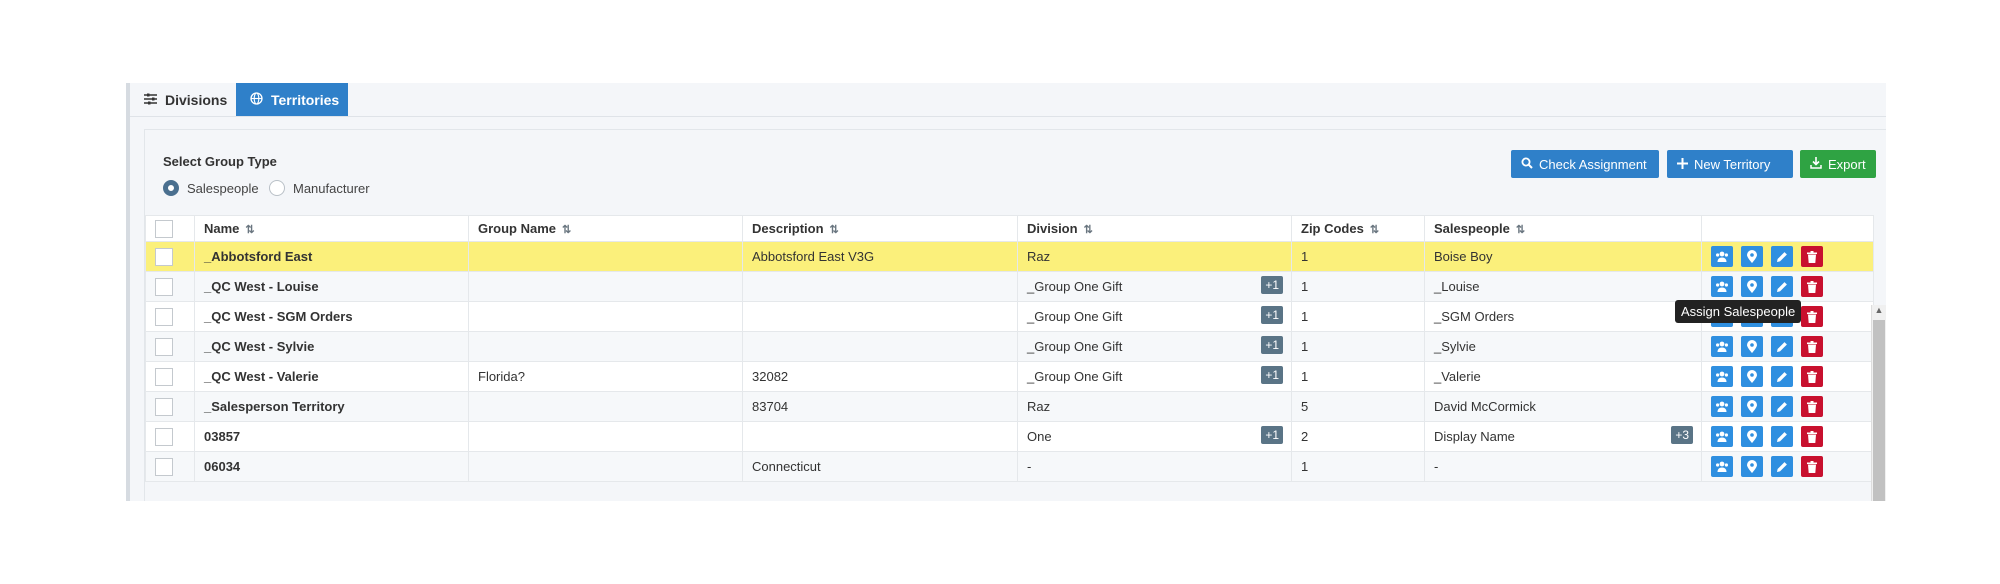 The height and width of the screenshot is (584, 2000). Describe the element at coordinates (164, 228) in the screenshot. I see `select-all-checkbox` at that location.